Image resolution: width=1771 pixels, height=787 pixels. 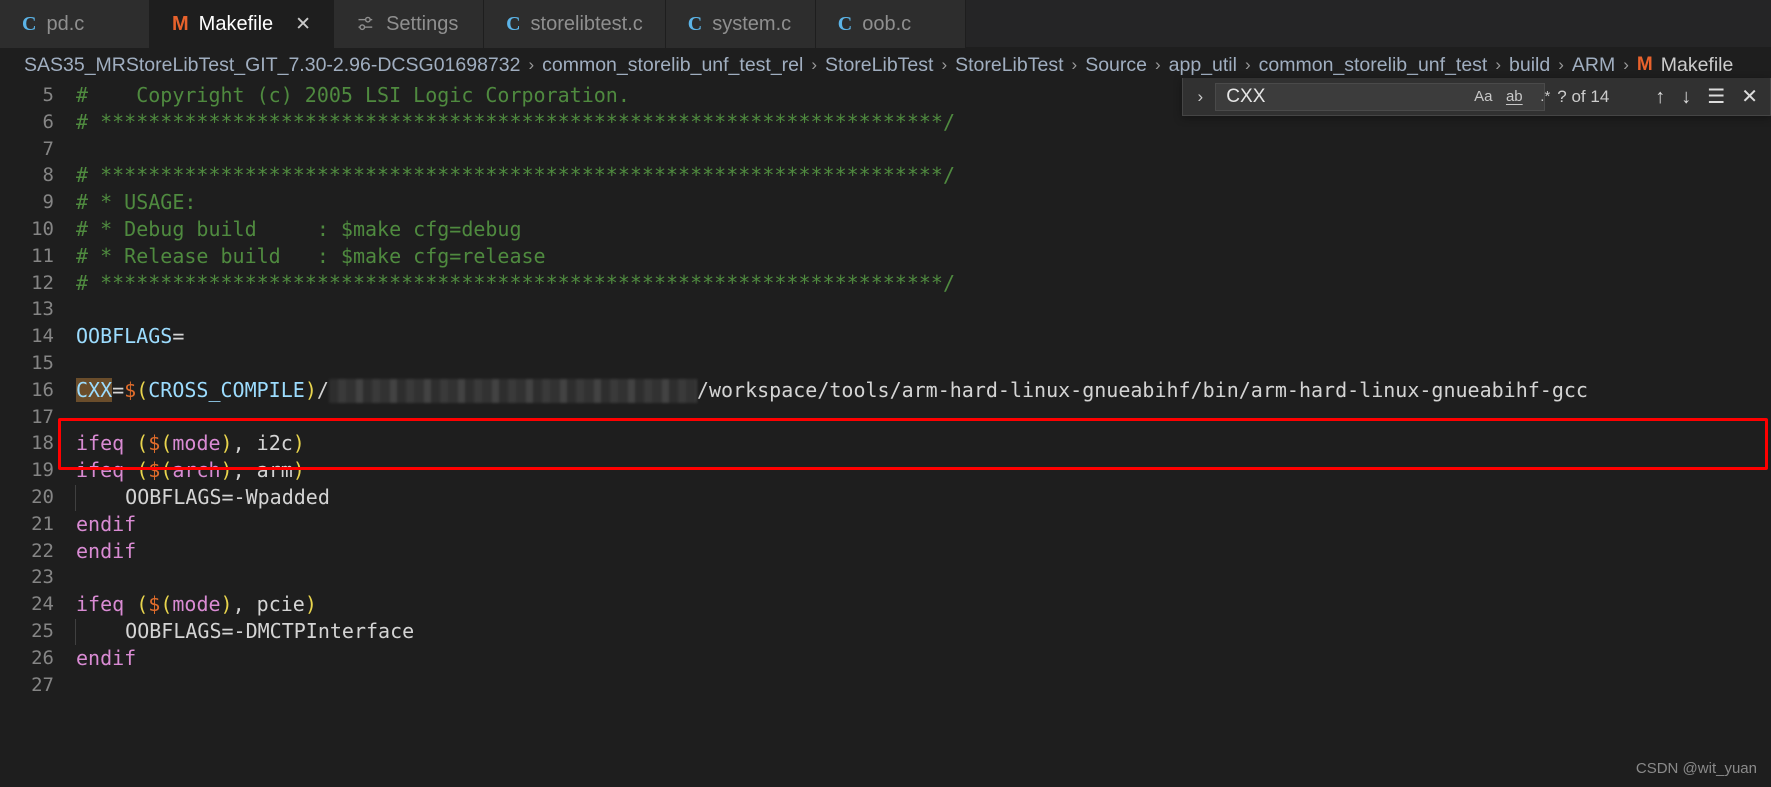 What do you see at coordinates (203, 496) in the screenshot?
I see `code-token: OOBFLAGS=-Wpadded` at bounding box center [203, 496].